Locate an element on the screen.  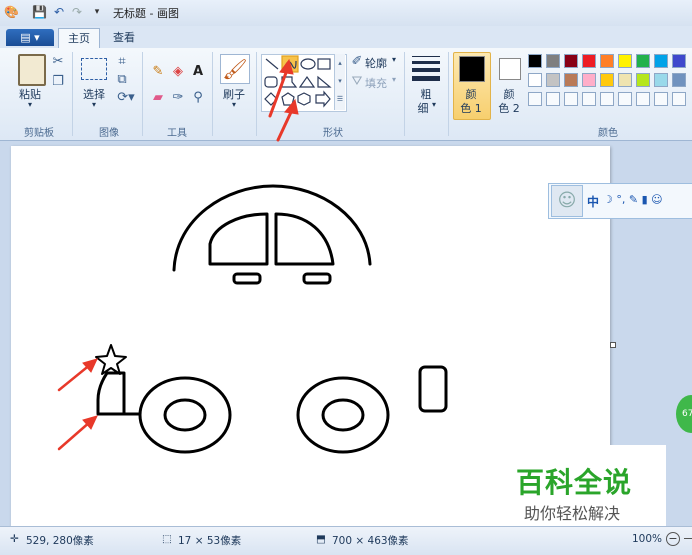
select-dropdown-icon: ▾ is located at coordinates (94, 104).